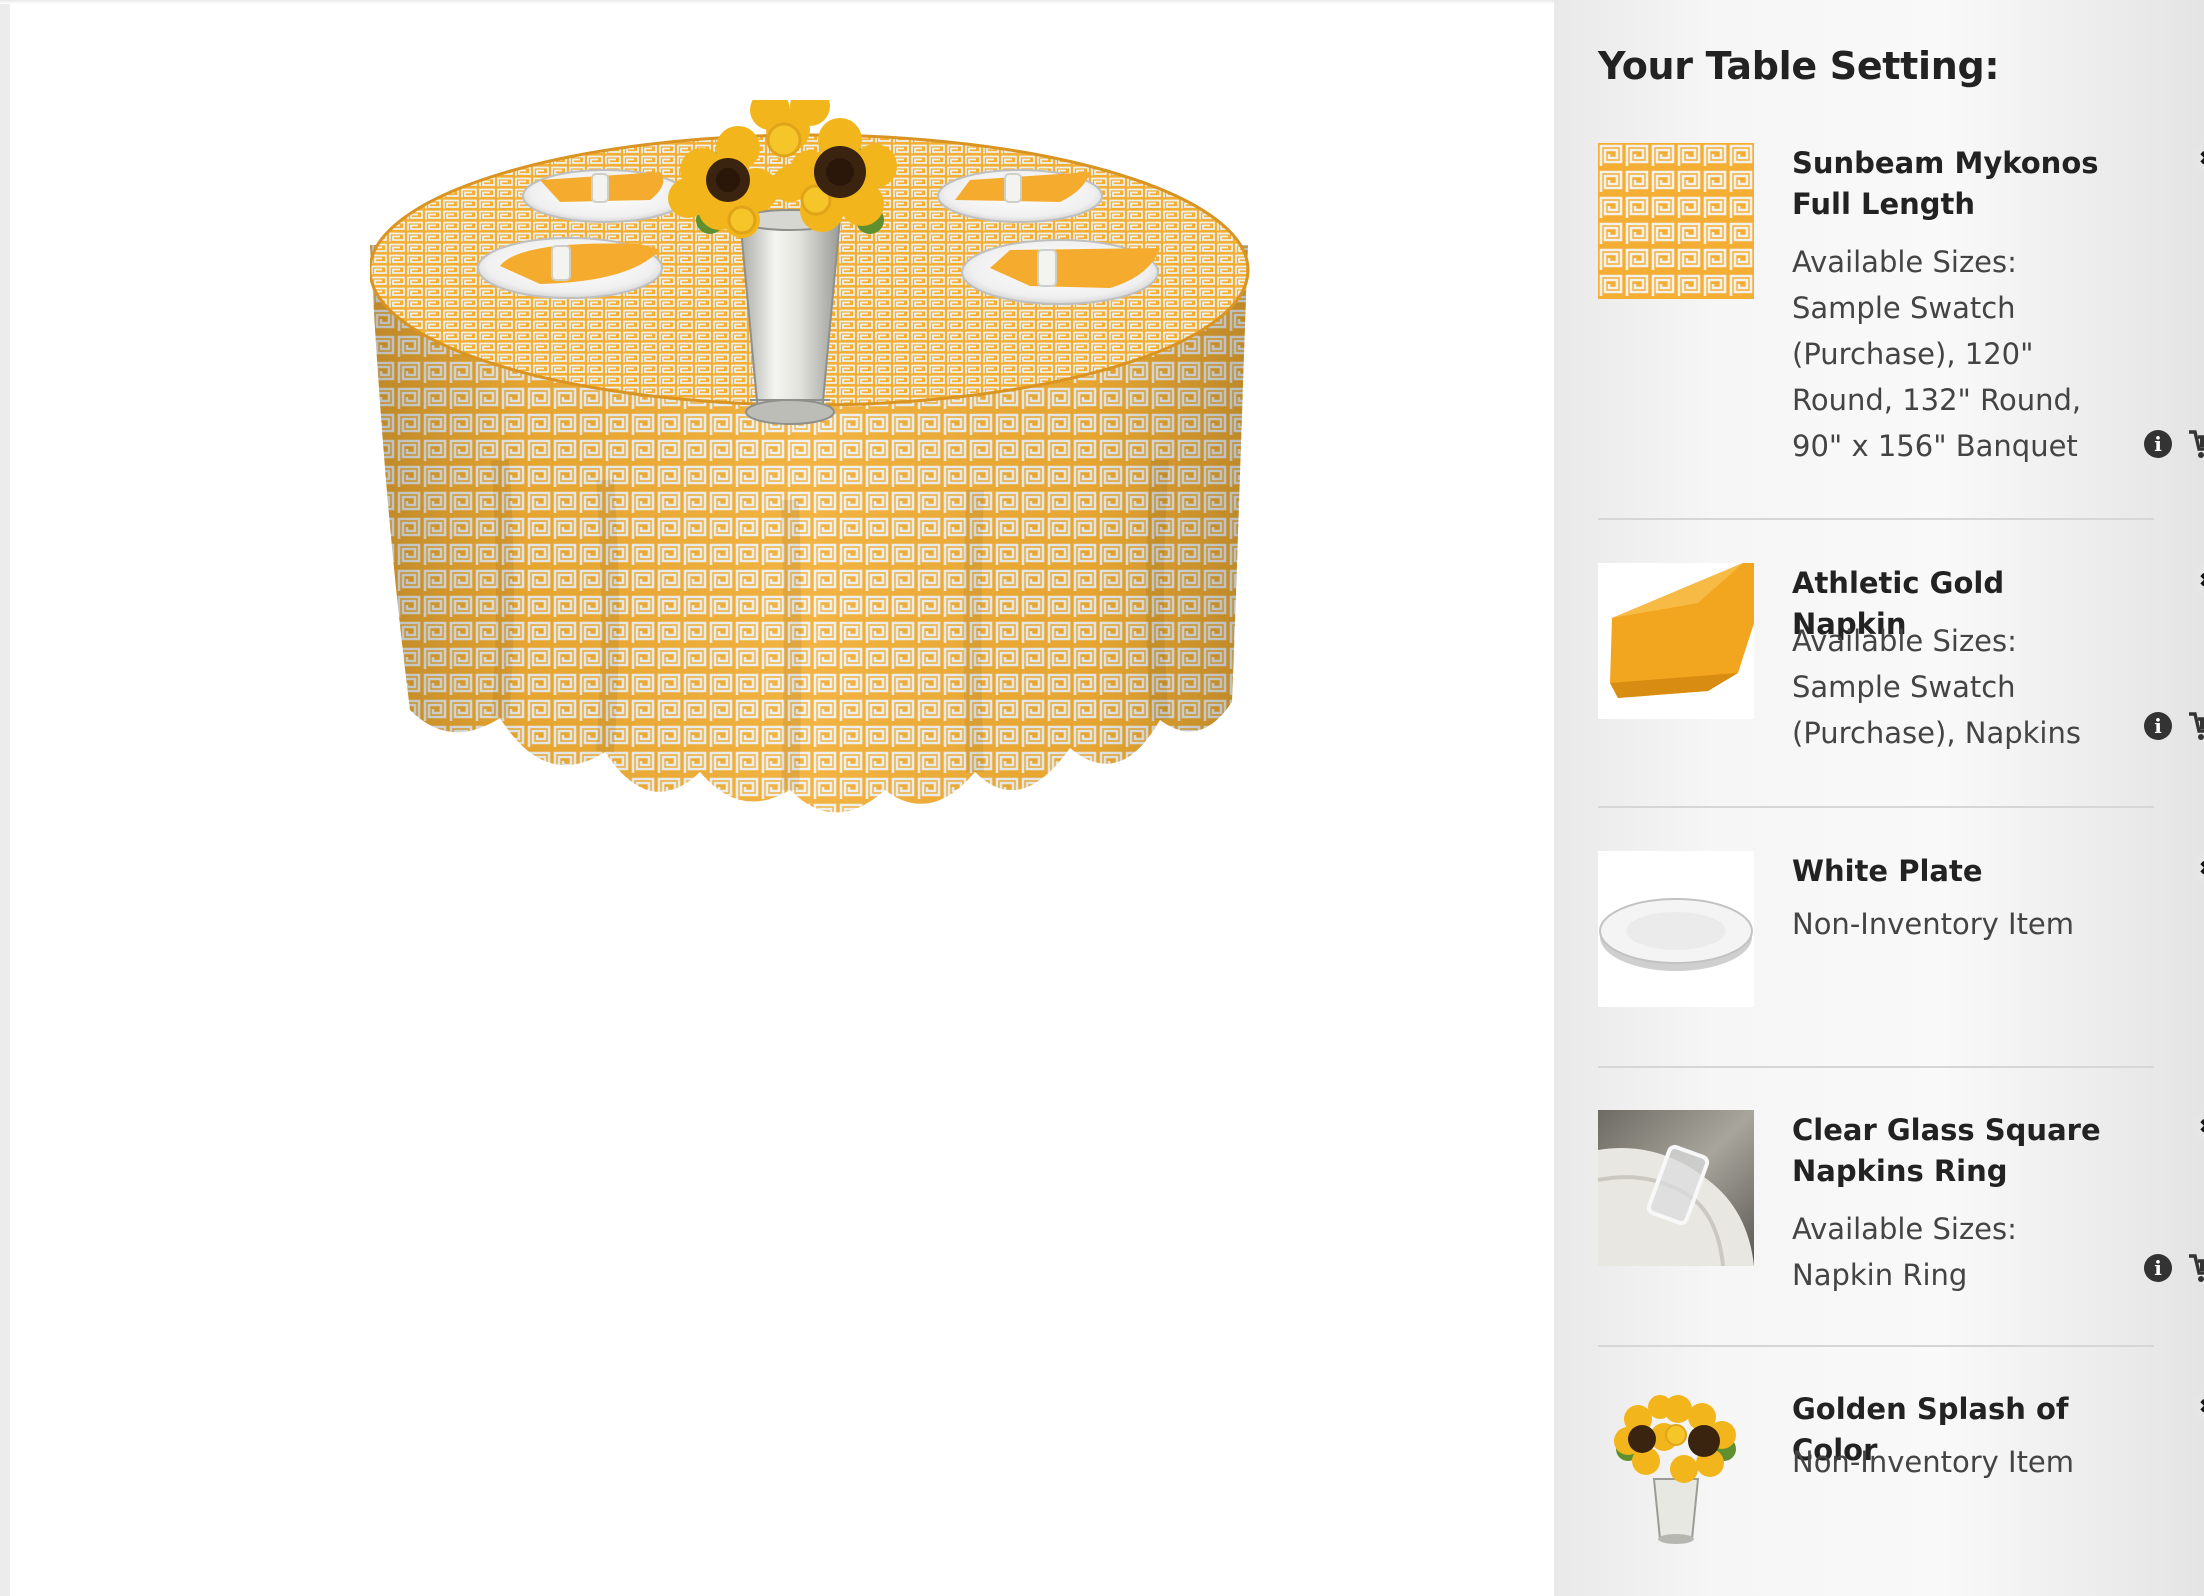 The width and height of the screenshot is (2204, 1596). I want to click on page-left-edge, so click(5, 798).